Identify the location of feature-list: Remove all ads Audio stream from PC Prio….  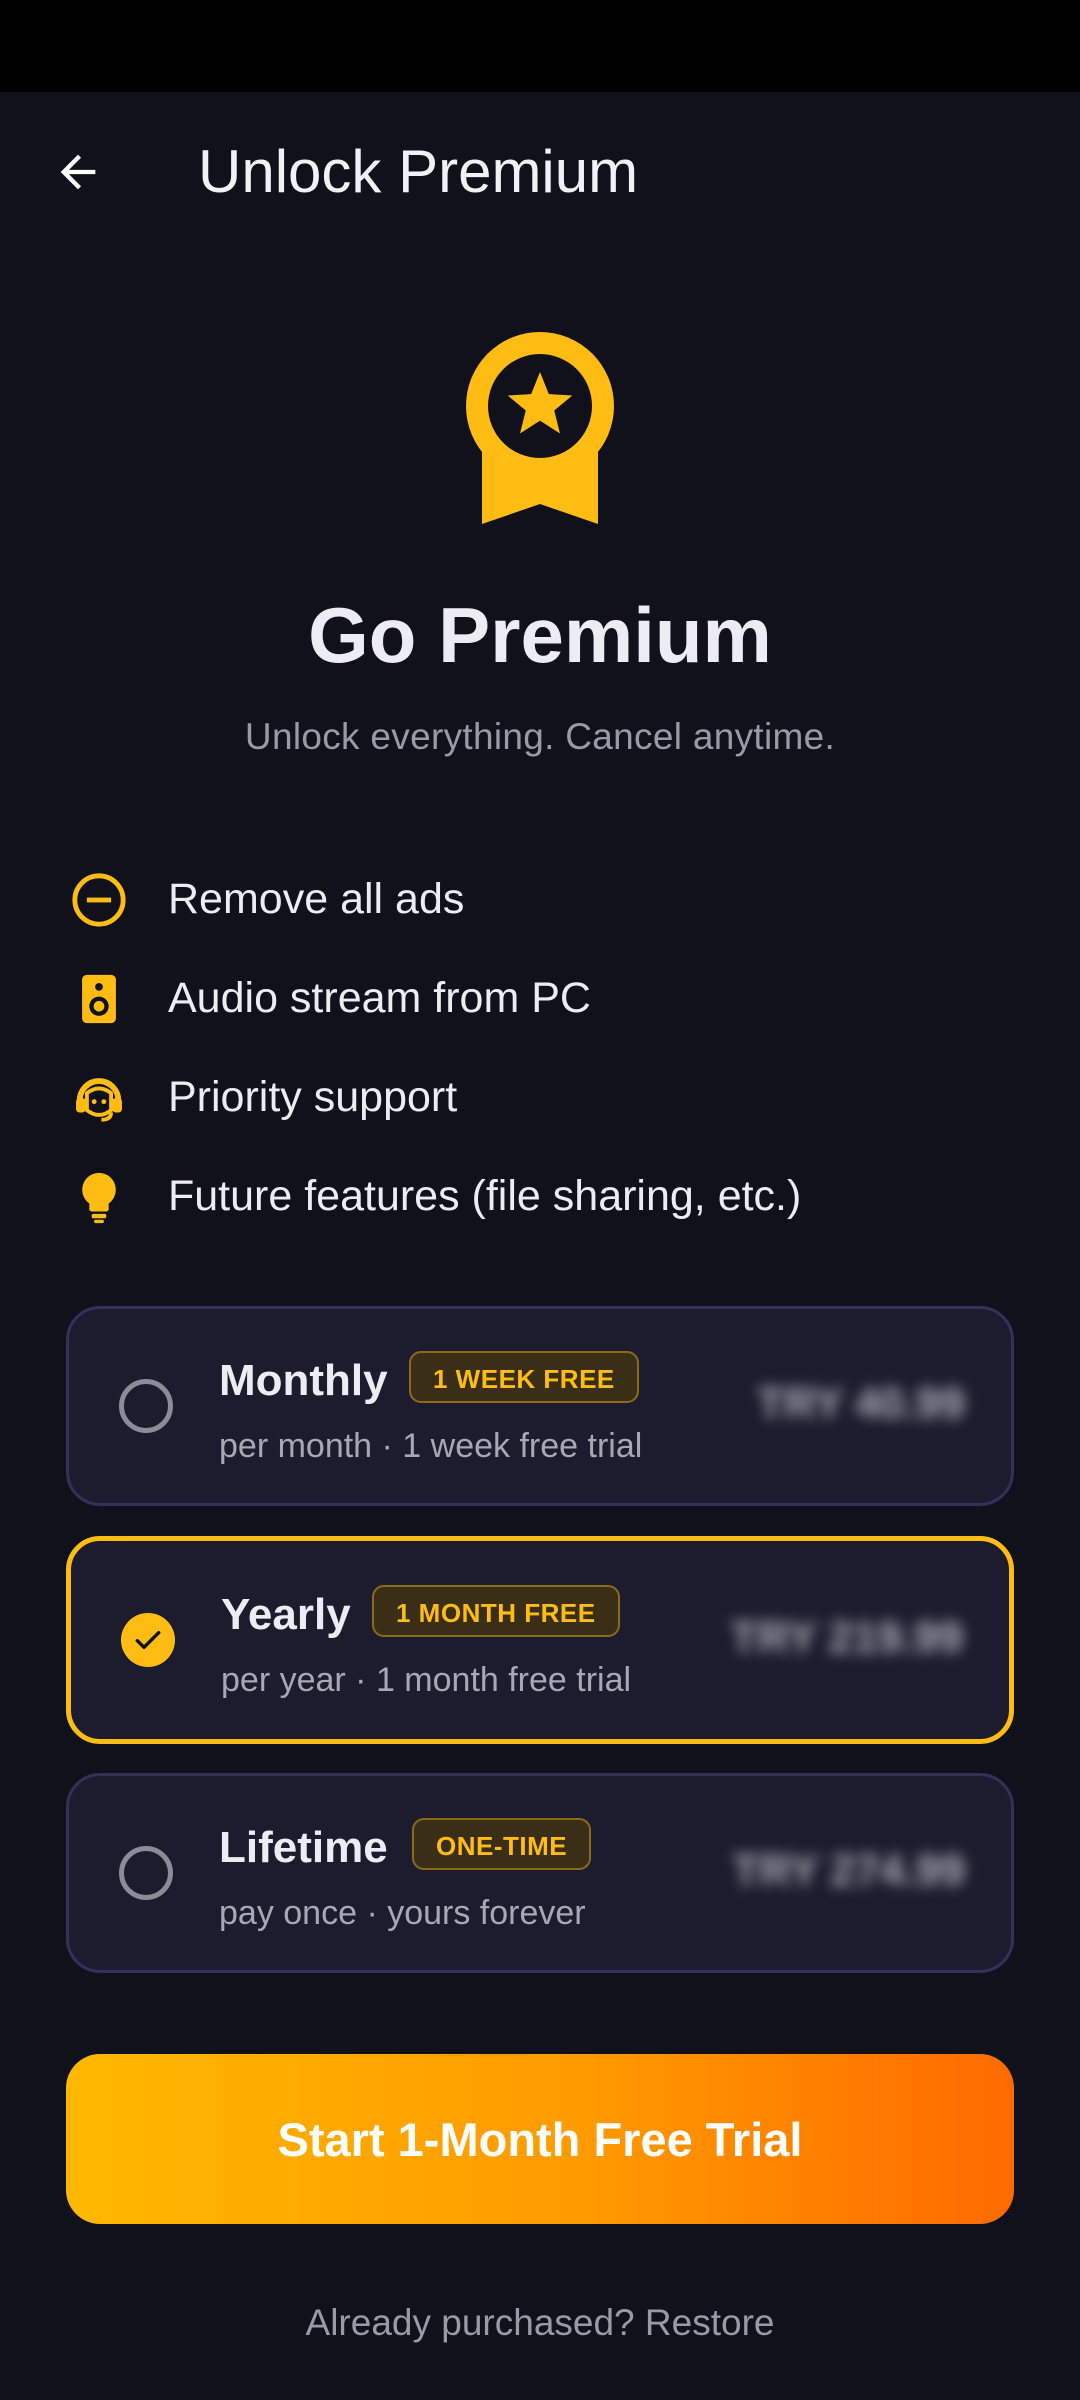
(546, 1048).